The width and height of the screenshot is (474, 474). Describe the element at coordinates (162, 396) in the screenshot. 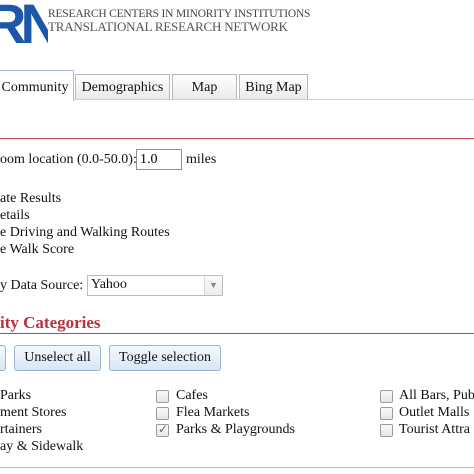

I see `checkbox-cafes` at that location.